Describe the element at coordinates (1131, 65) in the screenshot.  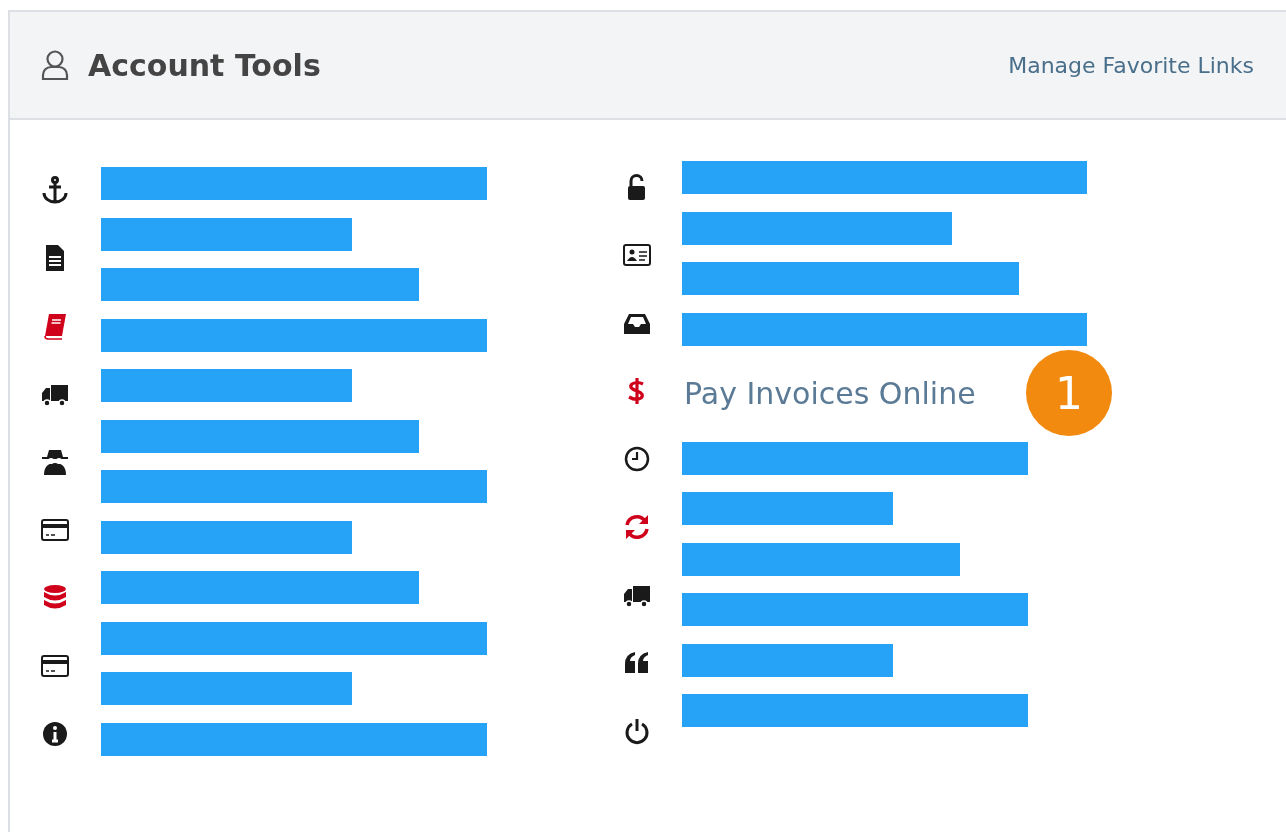
I see `manage-favorites-link: Manage Favorite Links` at that location.